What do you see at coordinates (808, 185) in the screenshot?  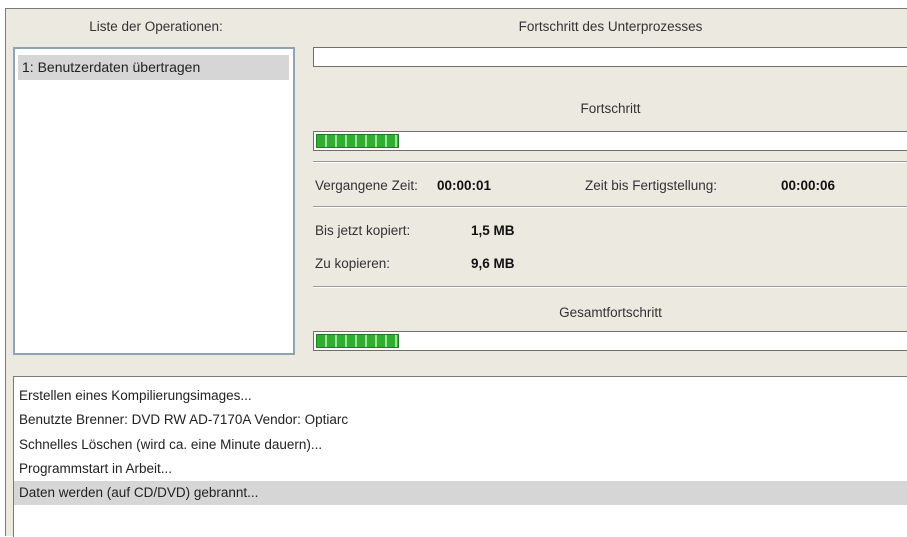 I see `remaining-time-value: 00:00:06` at bounding box center [808, 185].